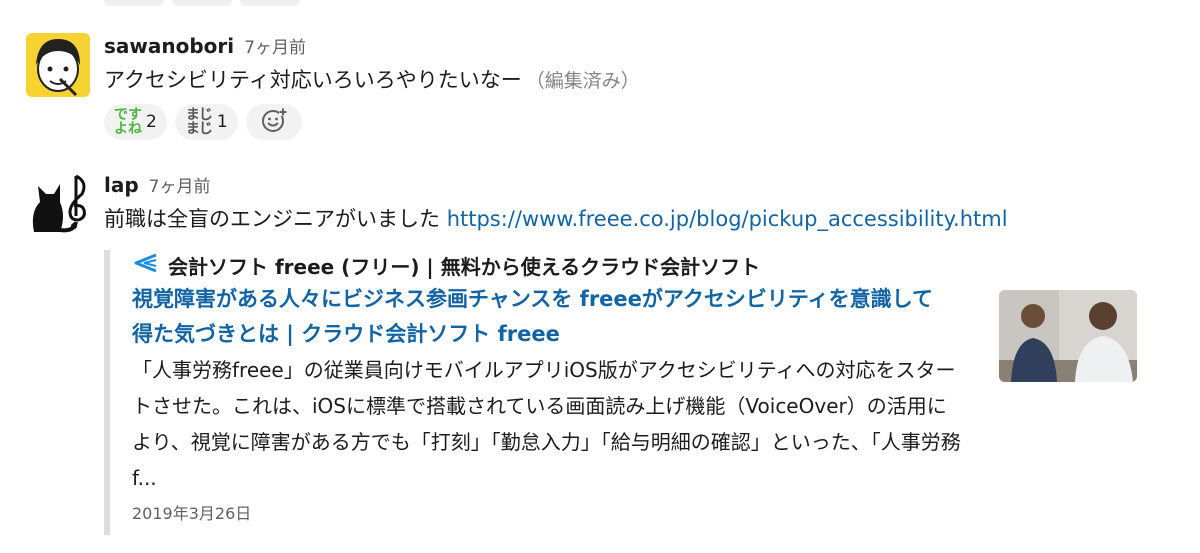 Image resolution: width=1200 pixels, height=553 pixels. What do you see at coordinates (642, 122) in the screenshot?
I see `reactions: です よね 2 まじ まじ 1` at bounding box center [642, 122].